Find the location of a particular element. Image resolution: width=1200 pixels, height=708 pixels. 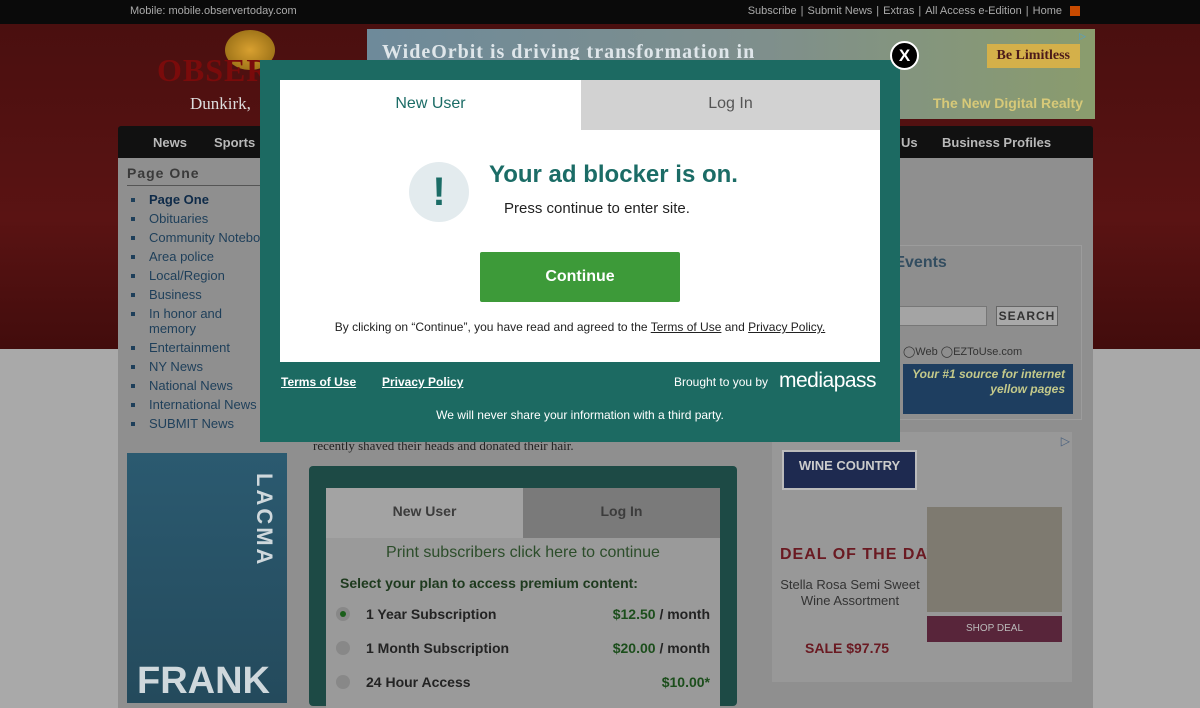

agree-and: and is located at coordinates (735, 327).